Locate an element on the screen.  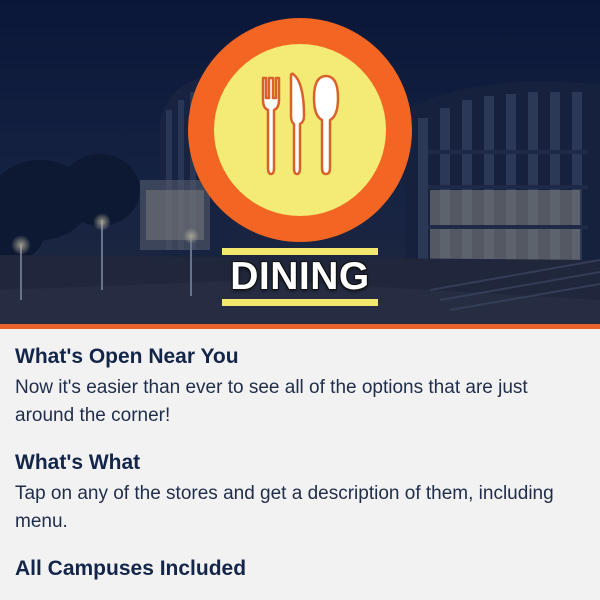
hero-title: DINING is located at coordinates (300, 276).